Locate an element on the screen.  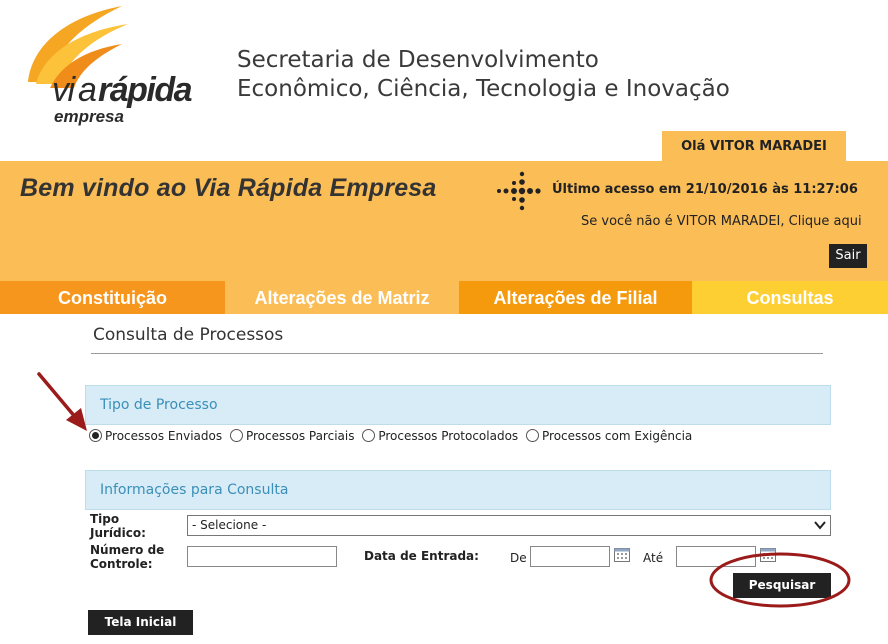
radio-label: Processos Parciais is located at coordinates (300, 436).